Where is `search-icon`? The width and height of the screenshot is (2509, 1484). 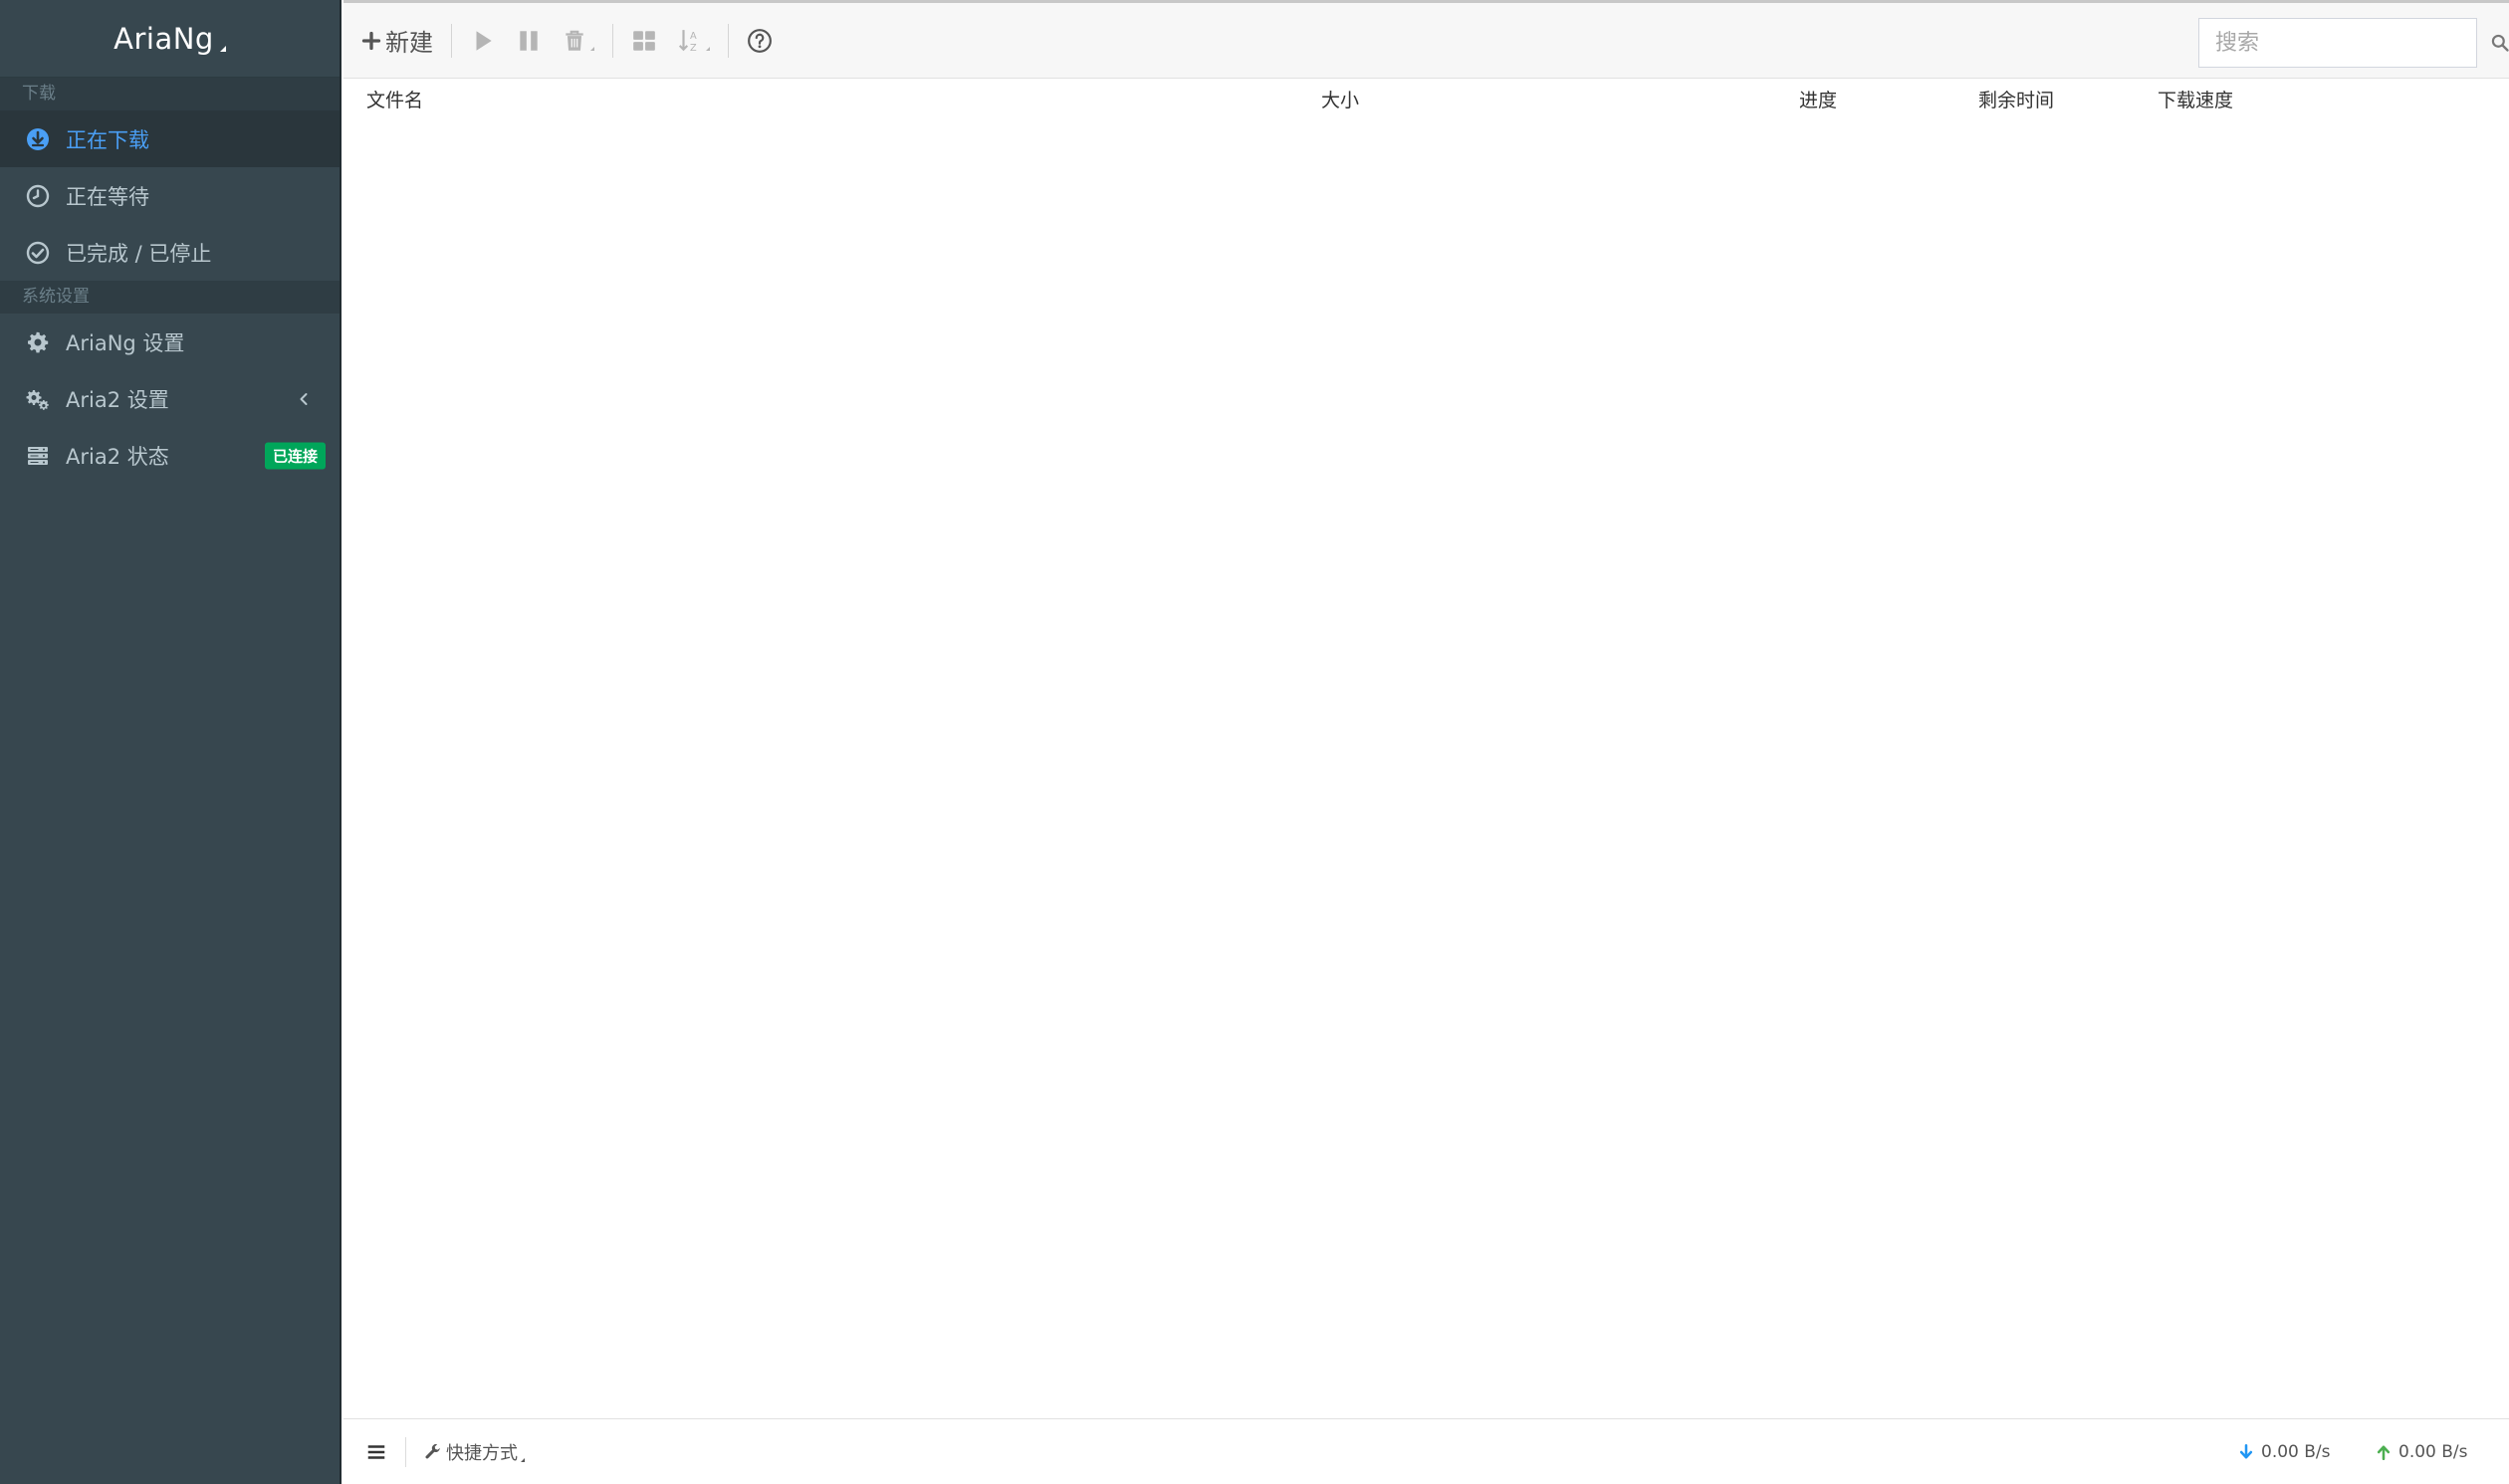 search-icon is located at coordinates (2499, 43).